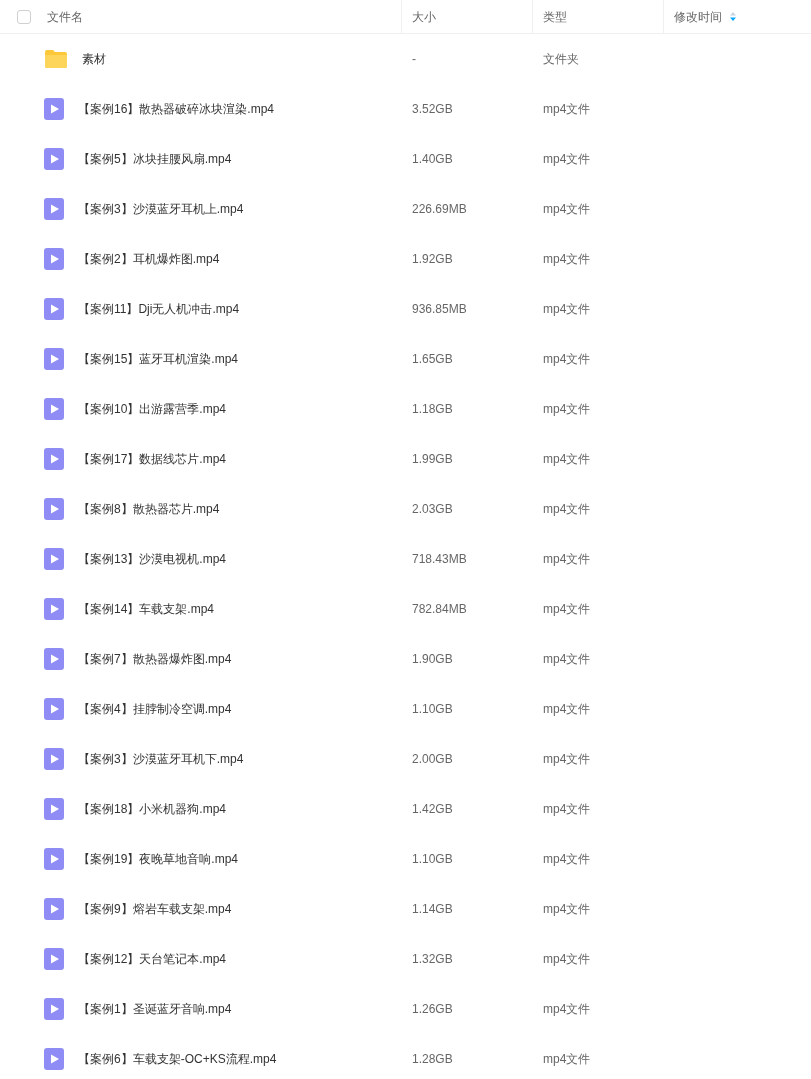 This screenshot has height=1079, width=811. What do you see at coordinates (432, 259) in the screenshot?
I see `file-size: 1.92GB` at bounding box center [432, 259].